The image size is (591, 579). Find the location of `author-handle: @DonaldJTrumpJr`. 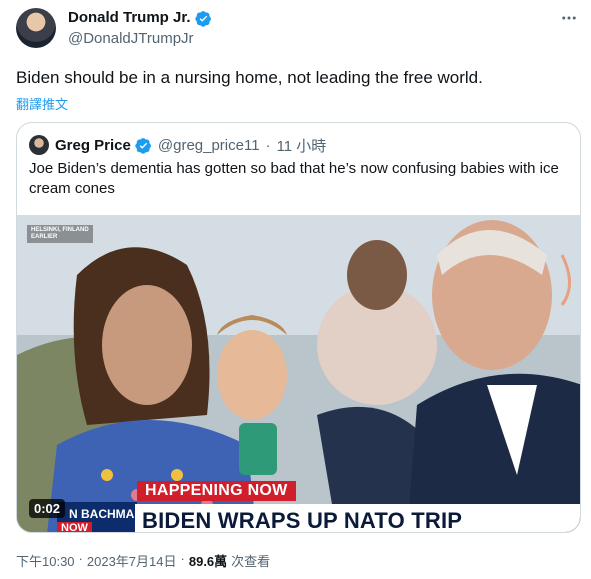

author-handle: @DonaldJTrumpJr is located at coordinates (131, 38).